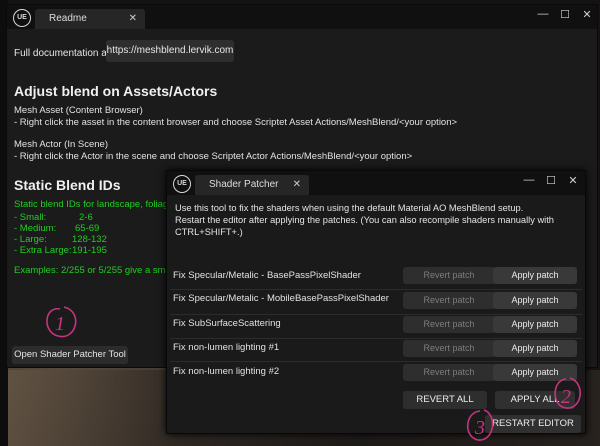  What do you see at coordinates (445, 400) in the screenshot?
I see `revert-all-button: REVERT ALL` at bounding box center [445, 400].